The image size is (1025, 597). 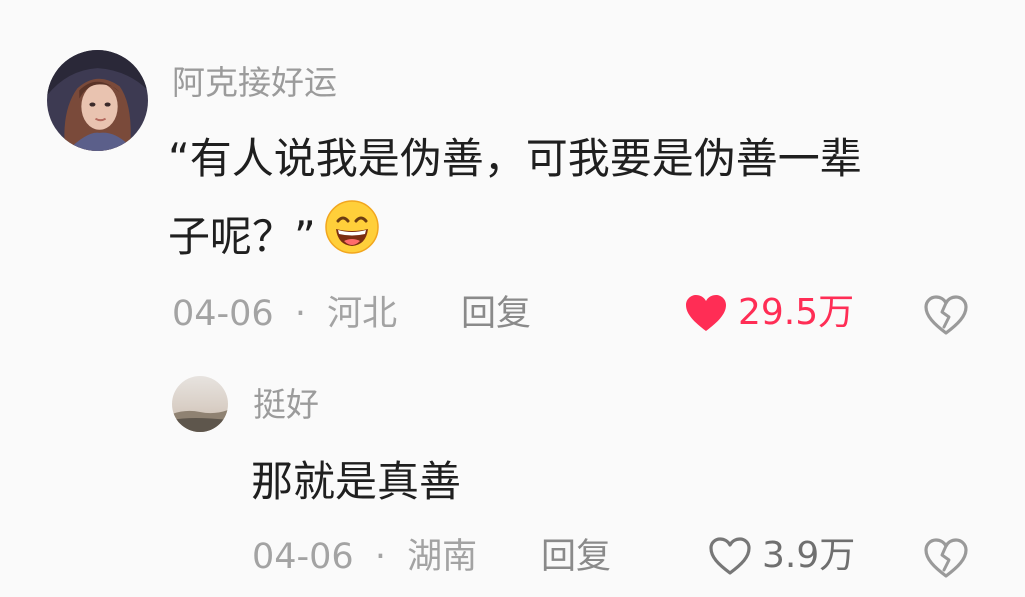 What do you see at coordinates (496, 314) in the screenshot?
I see `comment-reply-button: 回复` at bounding box center [496, 314].